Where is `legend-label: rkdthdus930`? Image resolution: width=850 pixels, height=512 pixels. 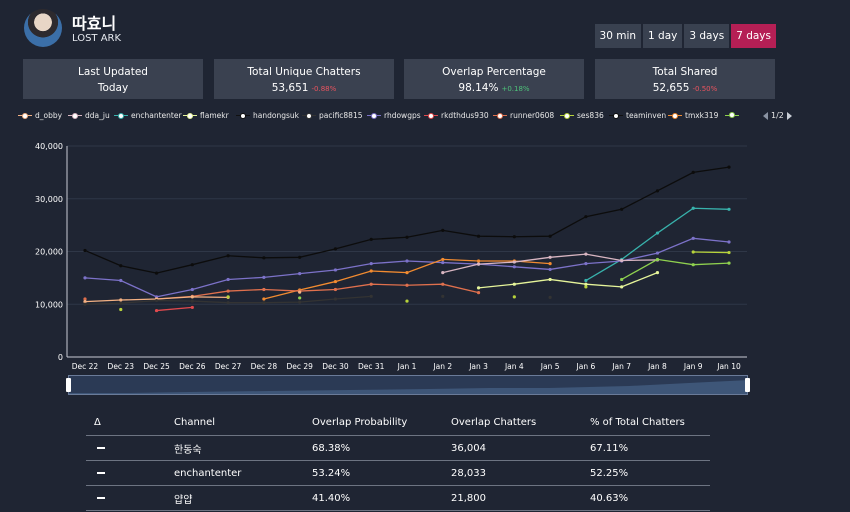 legend-label: rkdthdus930 is located at coordinates (465, 115).